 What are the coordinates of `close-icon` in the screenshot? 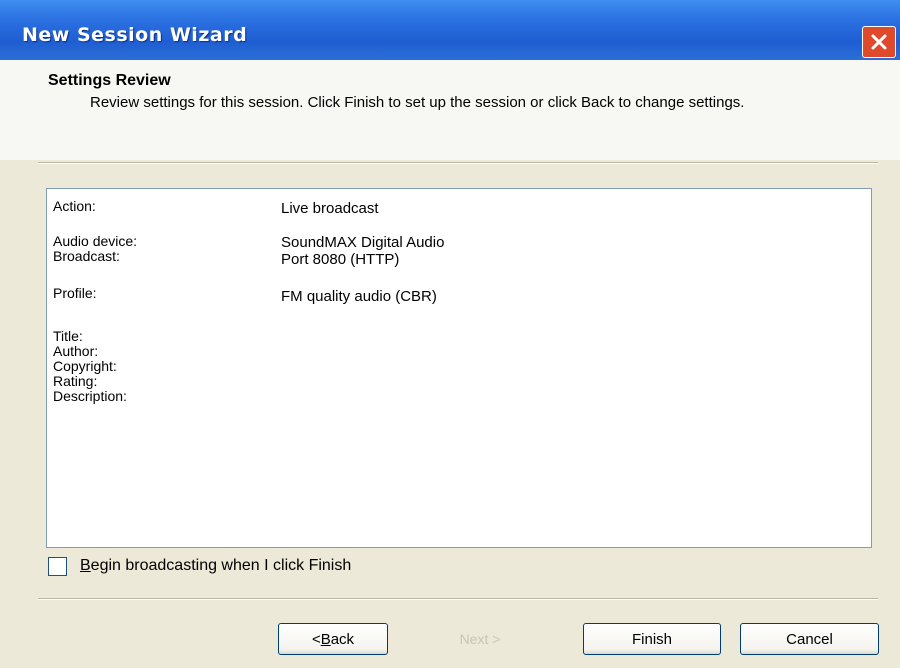 It's located at (879, 42).